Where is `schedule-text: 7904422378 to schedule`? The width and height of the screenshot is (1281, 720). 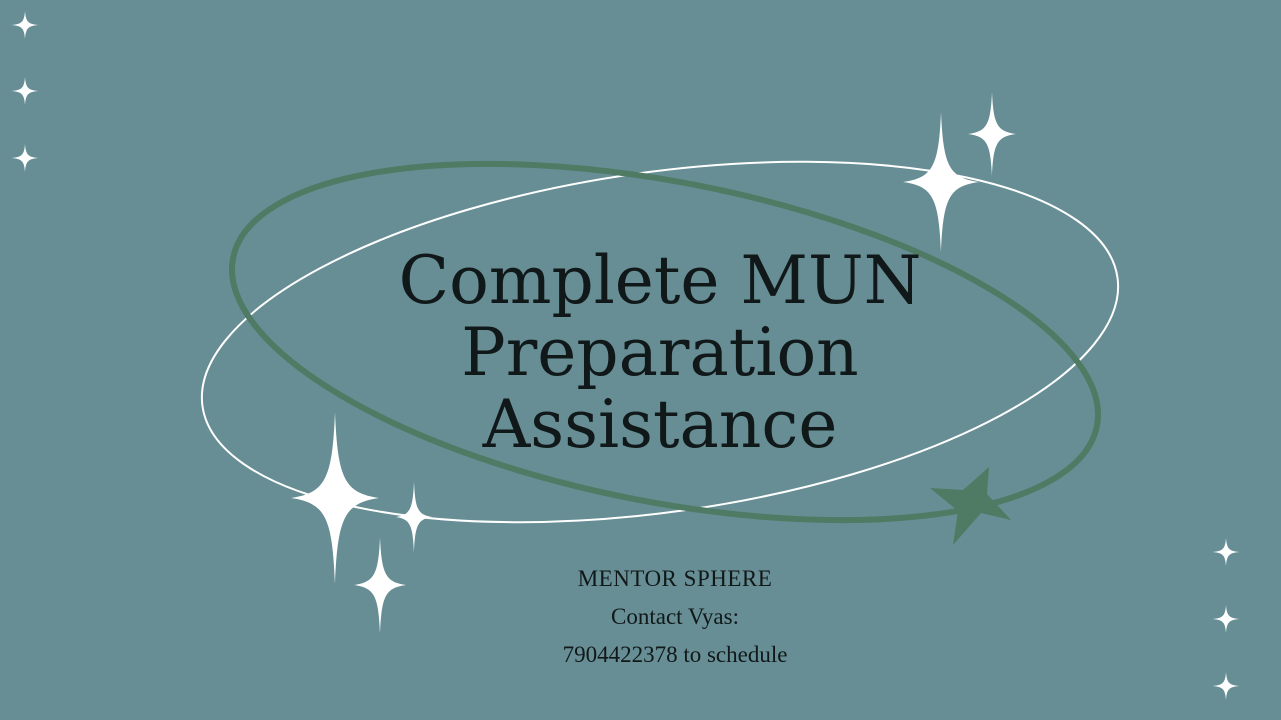 schedule-text: 7904422378 to schedule is located at coordinates (675, 654).